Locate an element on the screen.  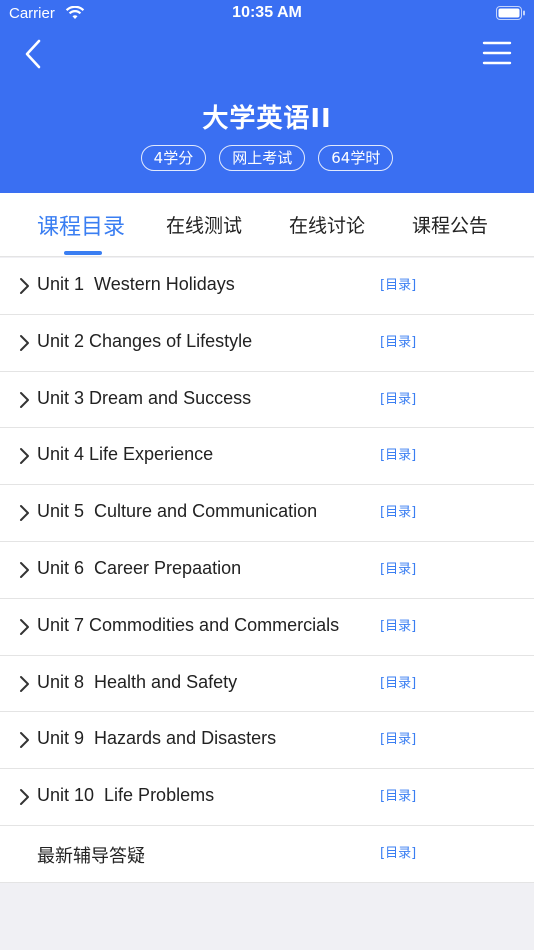
exam-type-tag: 网上考试 is located at coordinates (262, 158).